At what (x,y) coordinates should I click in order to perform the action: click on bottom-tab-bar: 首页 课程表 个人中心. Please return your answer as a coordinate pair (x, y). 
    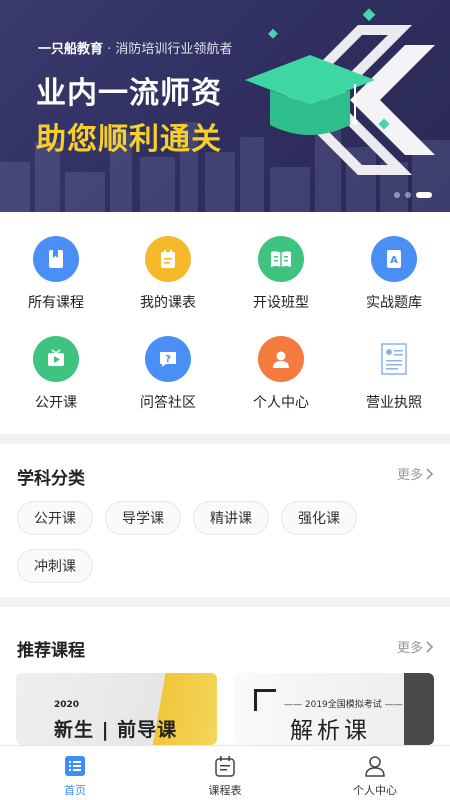
    Looking at the image, I should click on (225, 772).